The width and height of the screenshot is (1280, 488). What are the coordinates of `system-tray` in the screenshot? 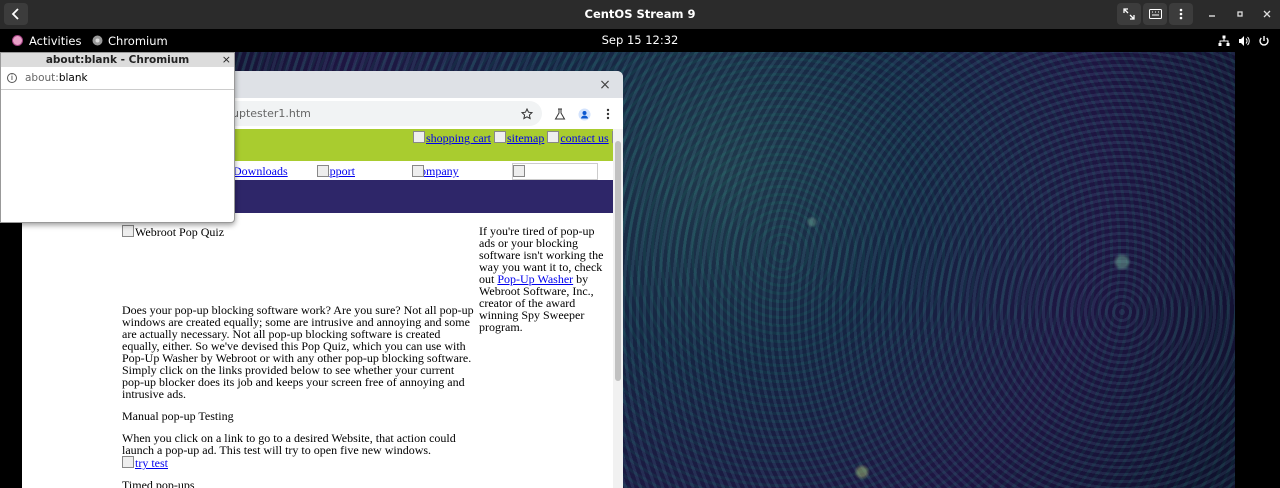 It's located at (1244, 40).